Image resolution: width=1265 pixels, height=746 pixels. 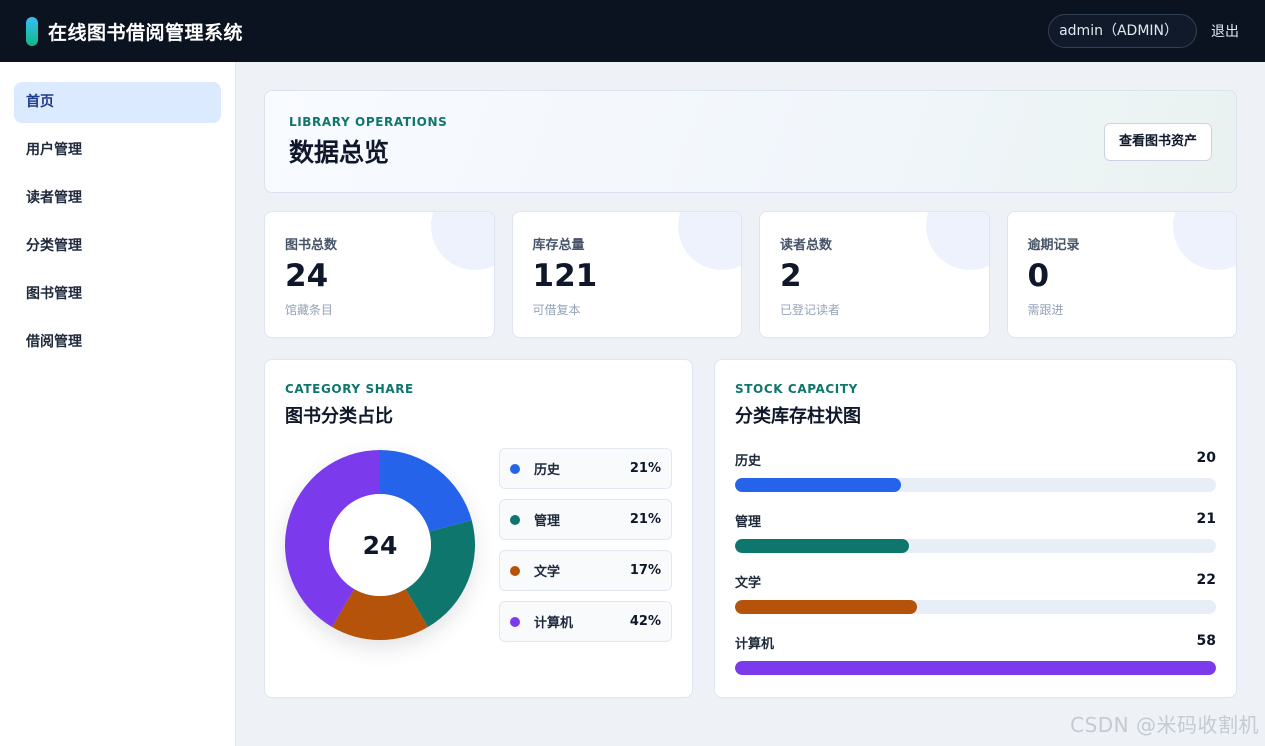 I want to click on overview-header: LIBRARY OPERATIONS 数据总览 查看图书资产, so click(x=750, y=141).